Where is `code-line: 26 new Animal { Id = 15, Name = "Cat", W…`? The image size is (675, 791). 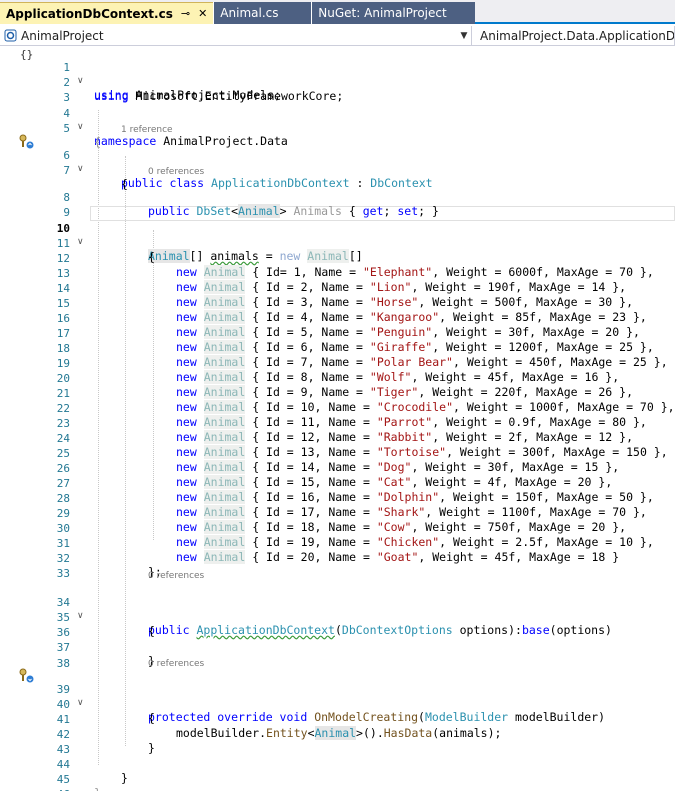 code-line: 26 new Animal { Id = 15, Name = "Cat", W… is located at coordinates (337, 468).